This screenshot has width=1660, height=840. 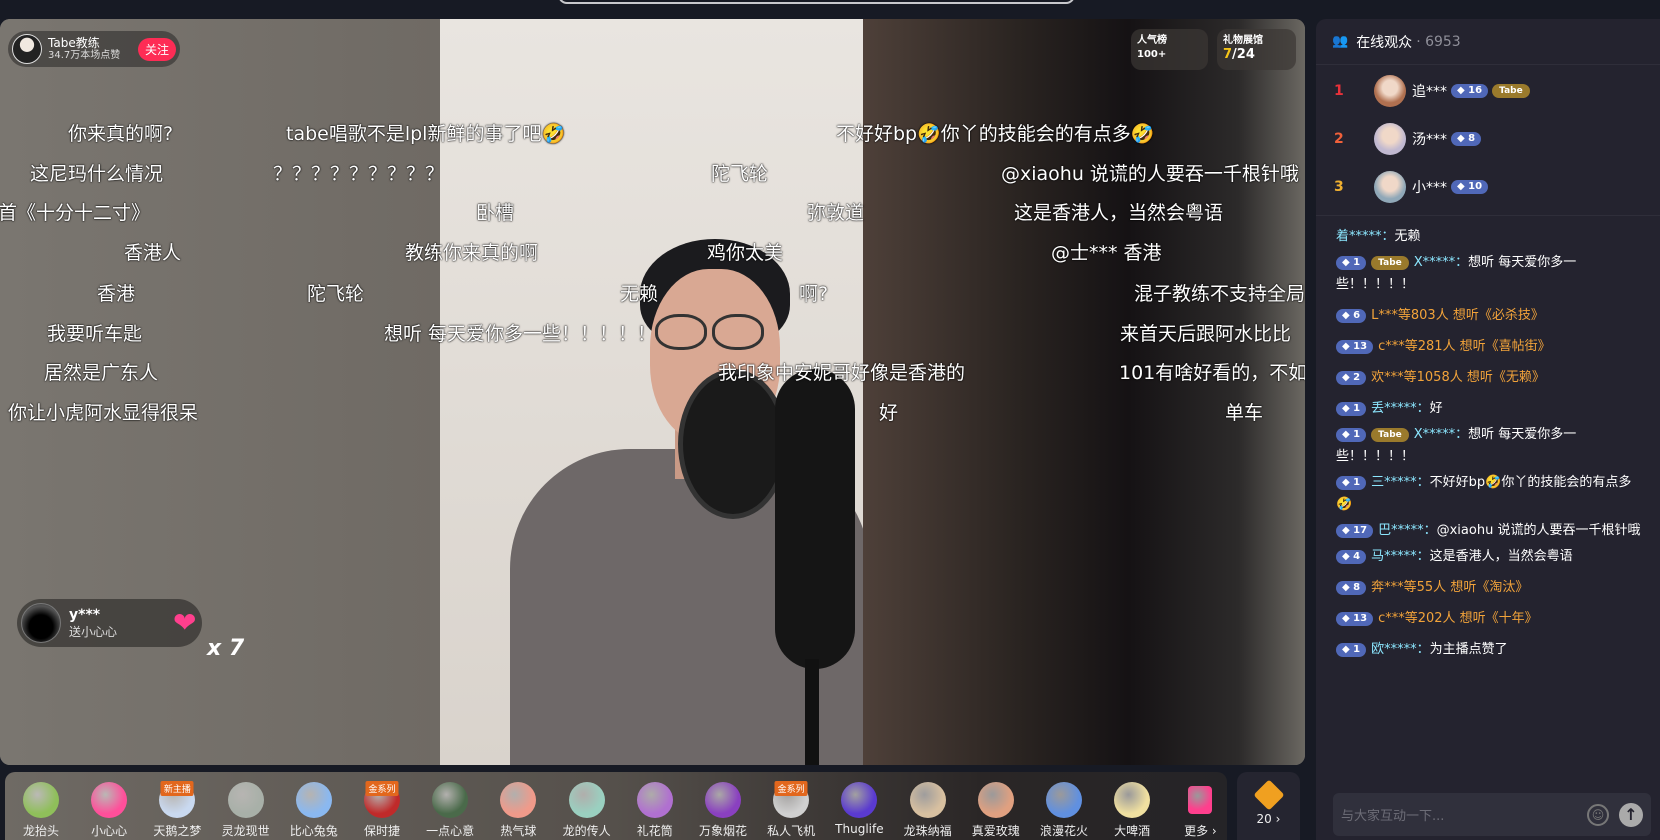 What do you see at coordinates (41, 805) in the screenshot?
I see `gift-item: 龙抬头` at bounding box center [41, 805].